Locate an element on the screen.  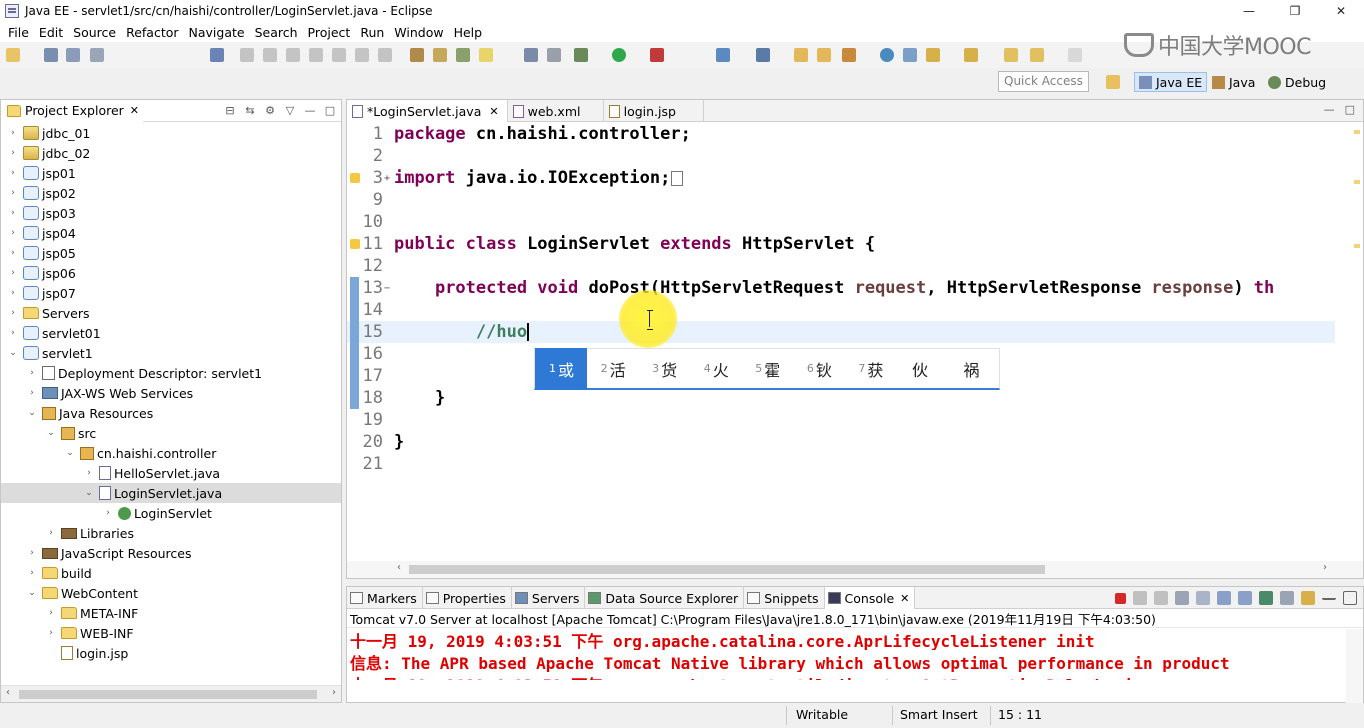
ime-candidate: 2活 is located at coordinates (613, 369).